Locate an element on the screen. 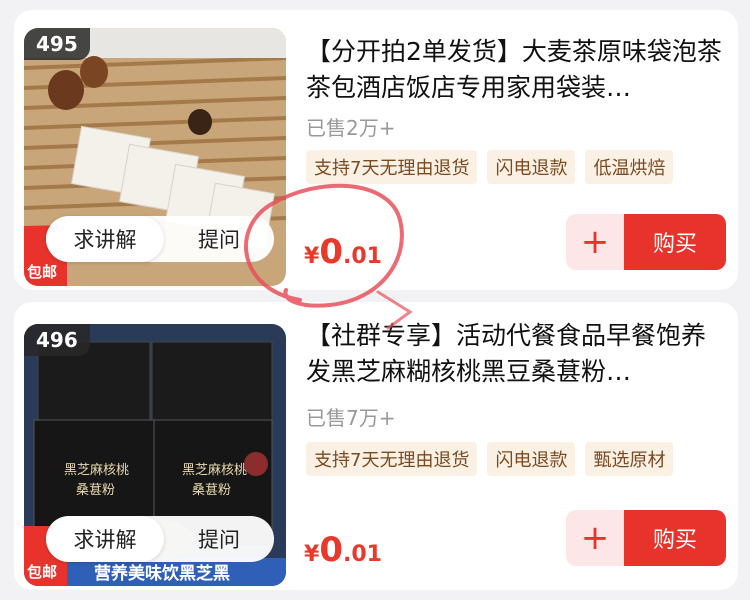 The width and height of the screenshot is (750, 600). service-tags: 支持7天无理由退货 闪电退款 甄选原材 is located at coordinates (490, 459).